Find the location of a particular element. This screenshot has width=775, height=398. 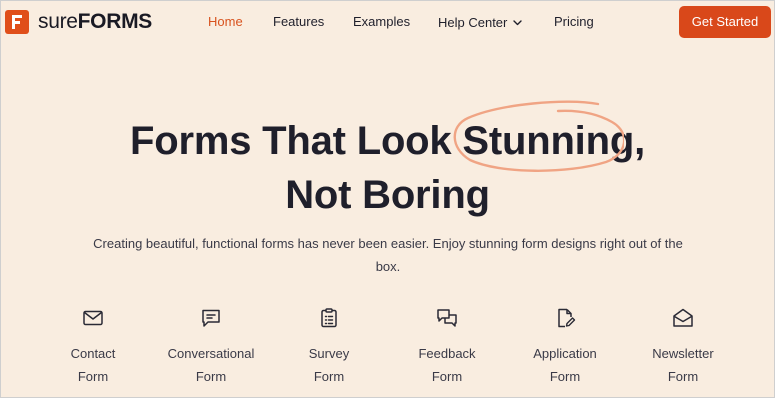

chat-bubble-icon is located at coordinates (211, 318).